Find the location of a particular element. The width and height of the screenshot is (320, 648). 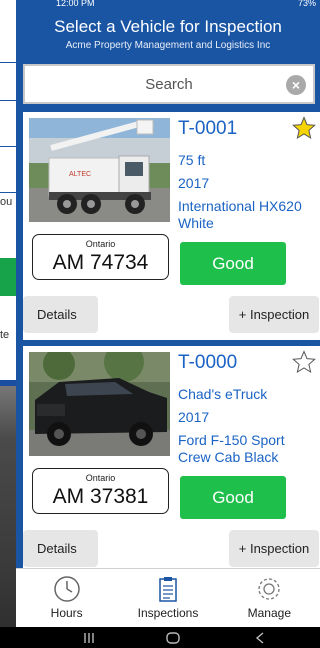

vehicle-detail: Chad's eTruck is located at coordinates (223, 394).